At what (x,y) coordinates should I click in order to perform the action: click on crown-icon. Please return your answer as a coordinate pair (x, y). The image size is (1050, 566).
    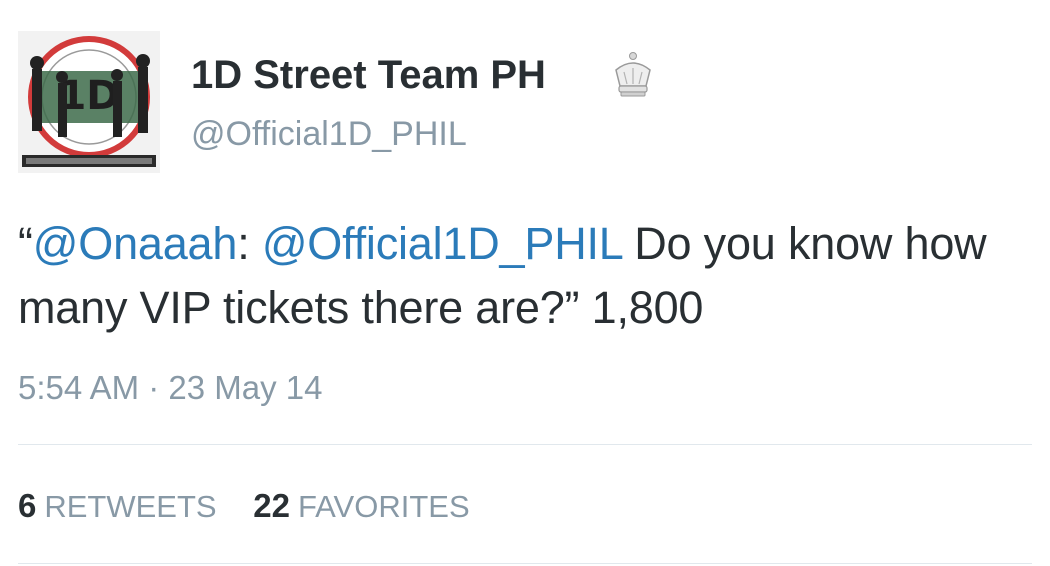
    Looking at the image, I should click on (633, 74).